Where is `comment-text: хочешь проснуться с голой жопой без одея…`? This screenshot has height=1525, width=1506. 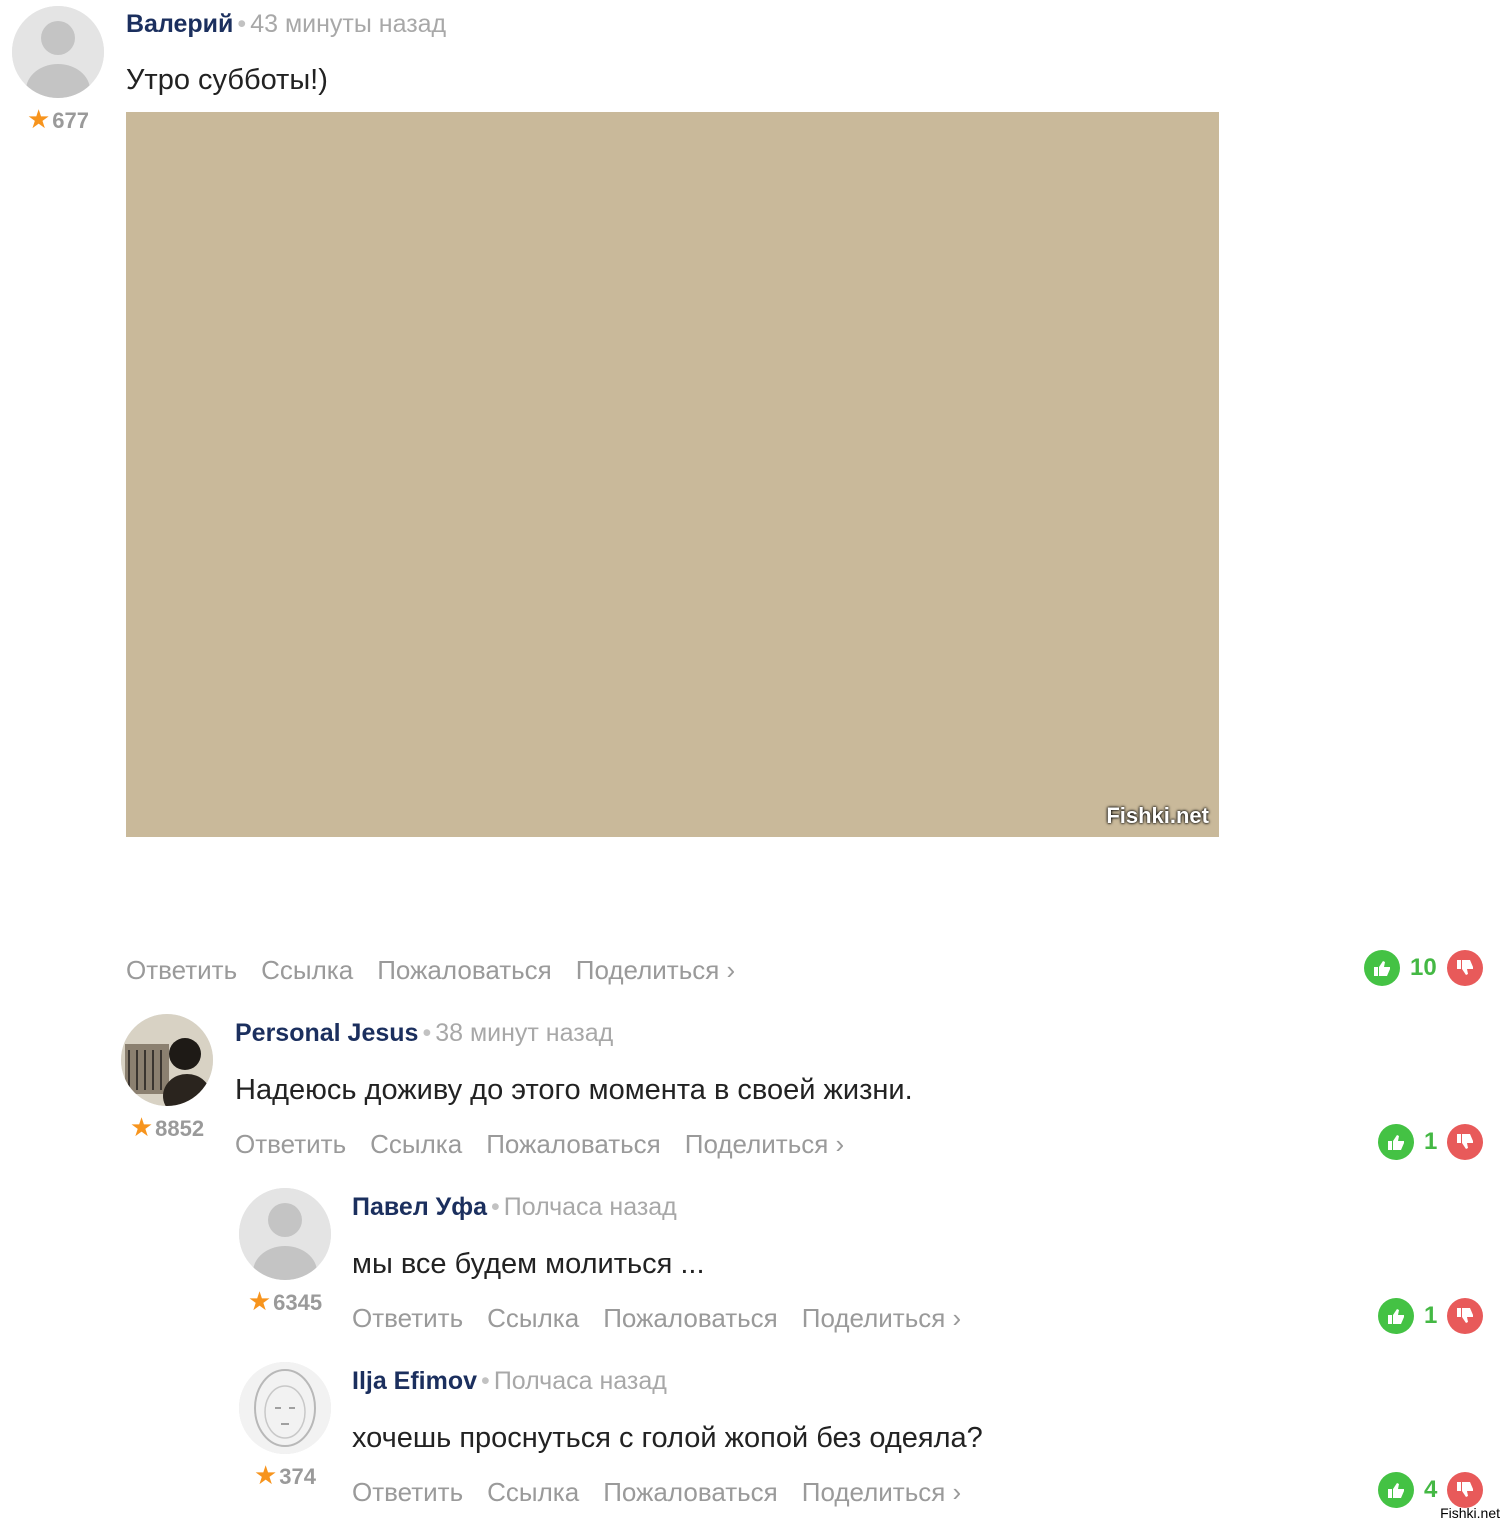
comment-text: хочешь проснуться с голой жопой без одея… is located at coordinates (667, 1438).